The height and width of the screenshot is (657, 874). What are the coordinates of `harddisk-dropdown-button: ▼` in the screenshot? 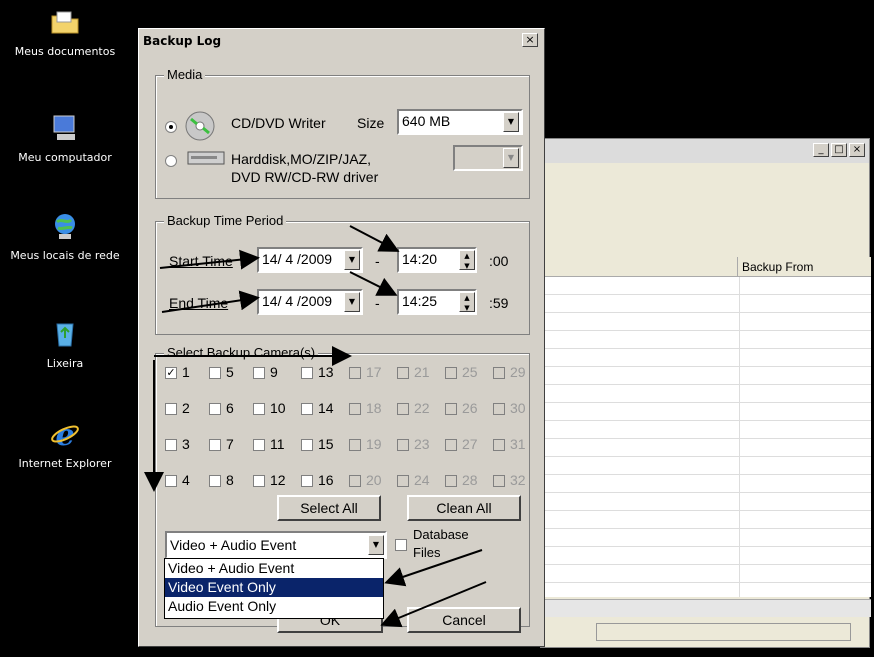 It's located at (511, 158).